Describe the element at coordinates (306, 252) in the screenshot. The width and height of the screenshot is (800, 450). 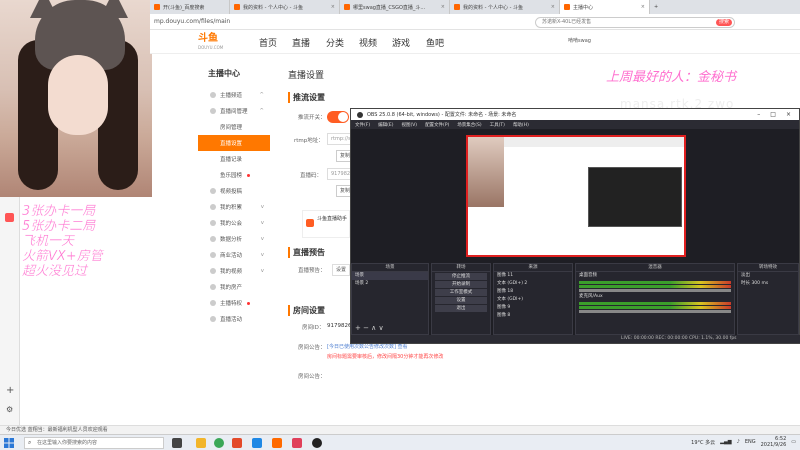
I see `section-preview: 直播预告` at that location.